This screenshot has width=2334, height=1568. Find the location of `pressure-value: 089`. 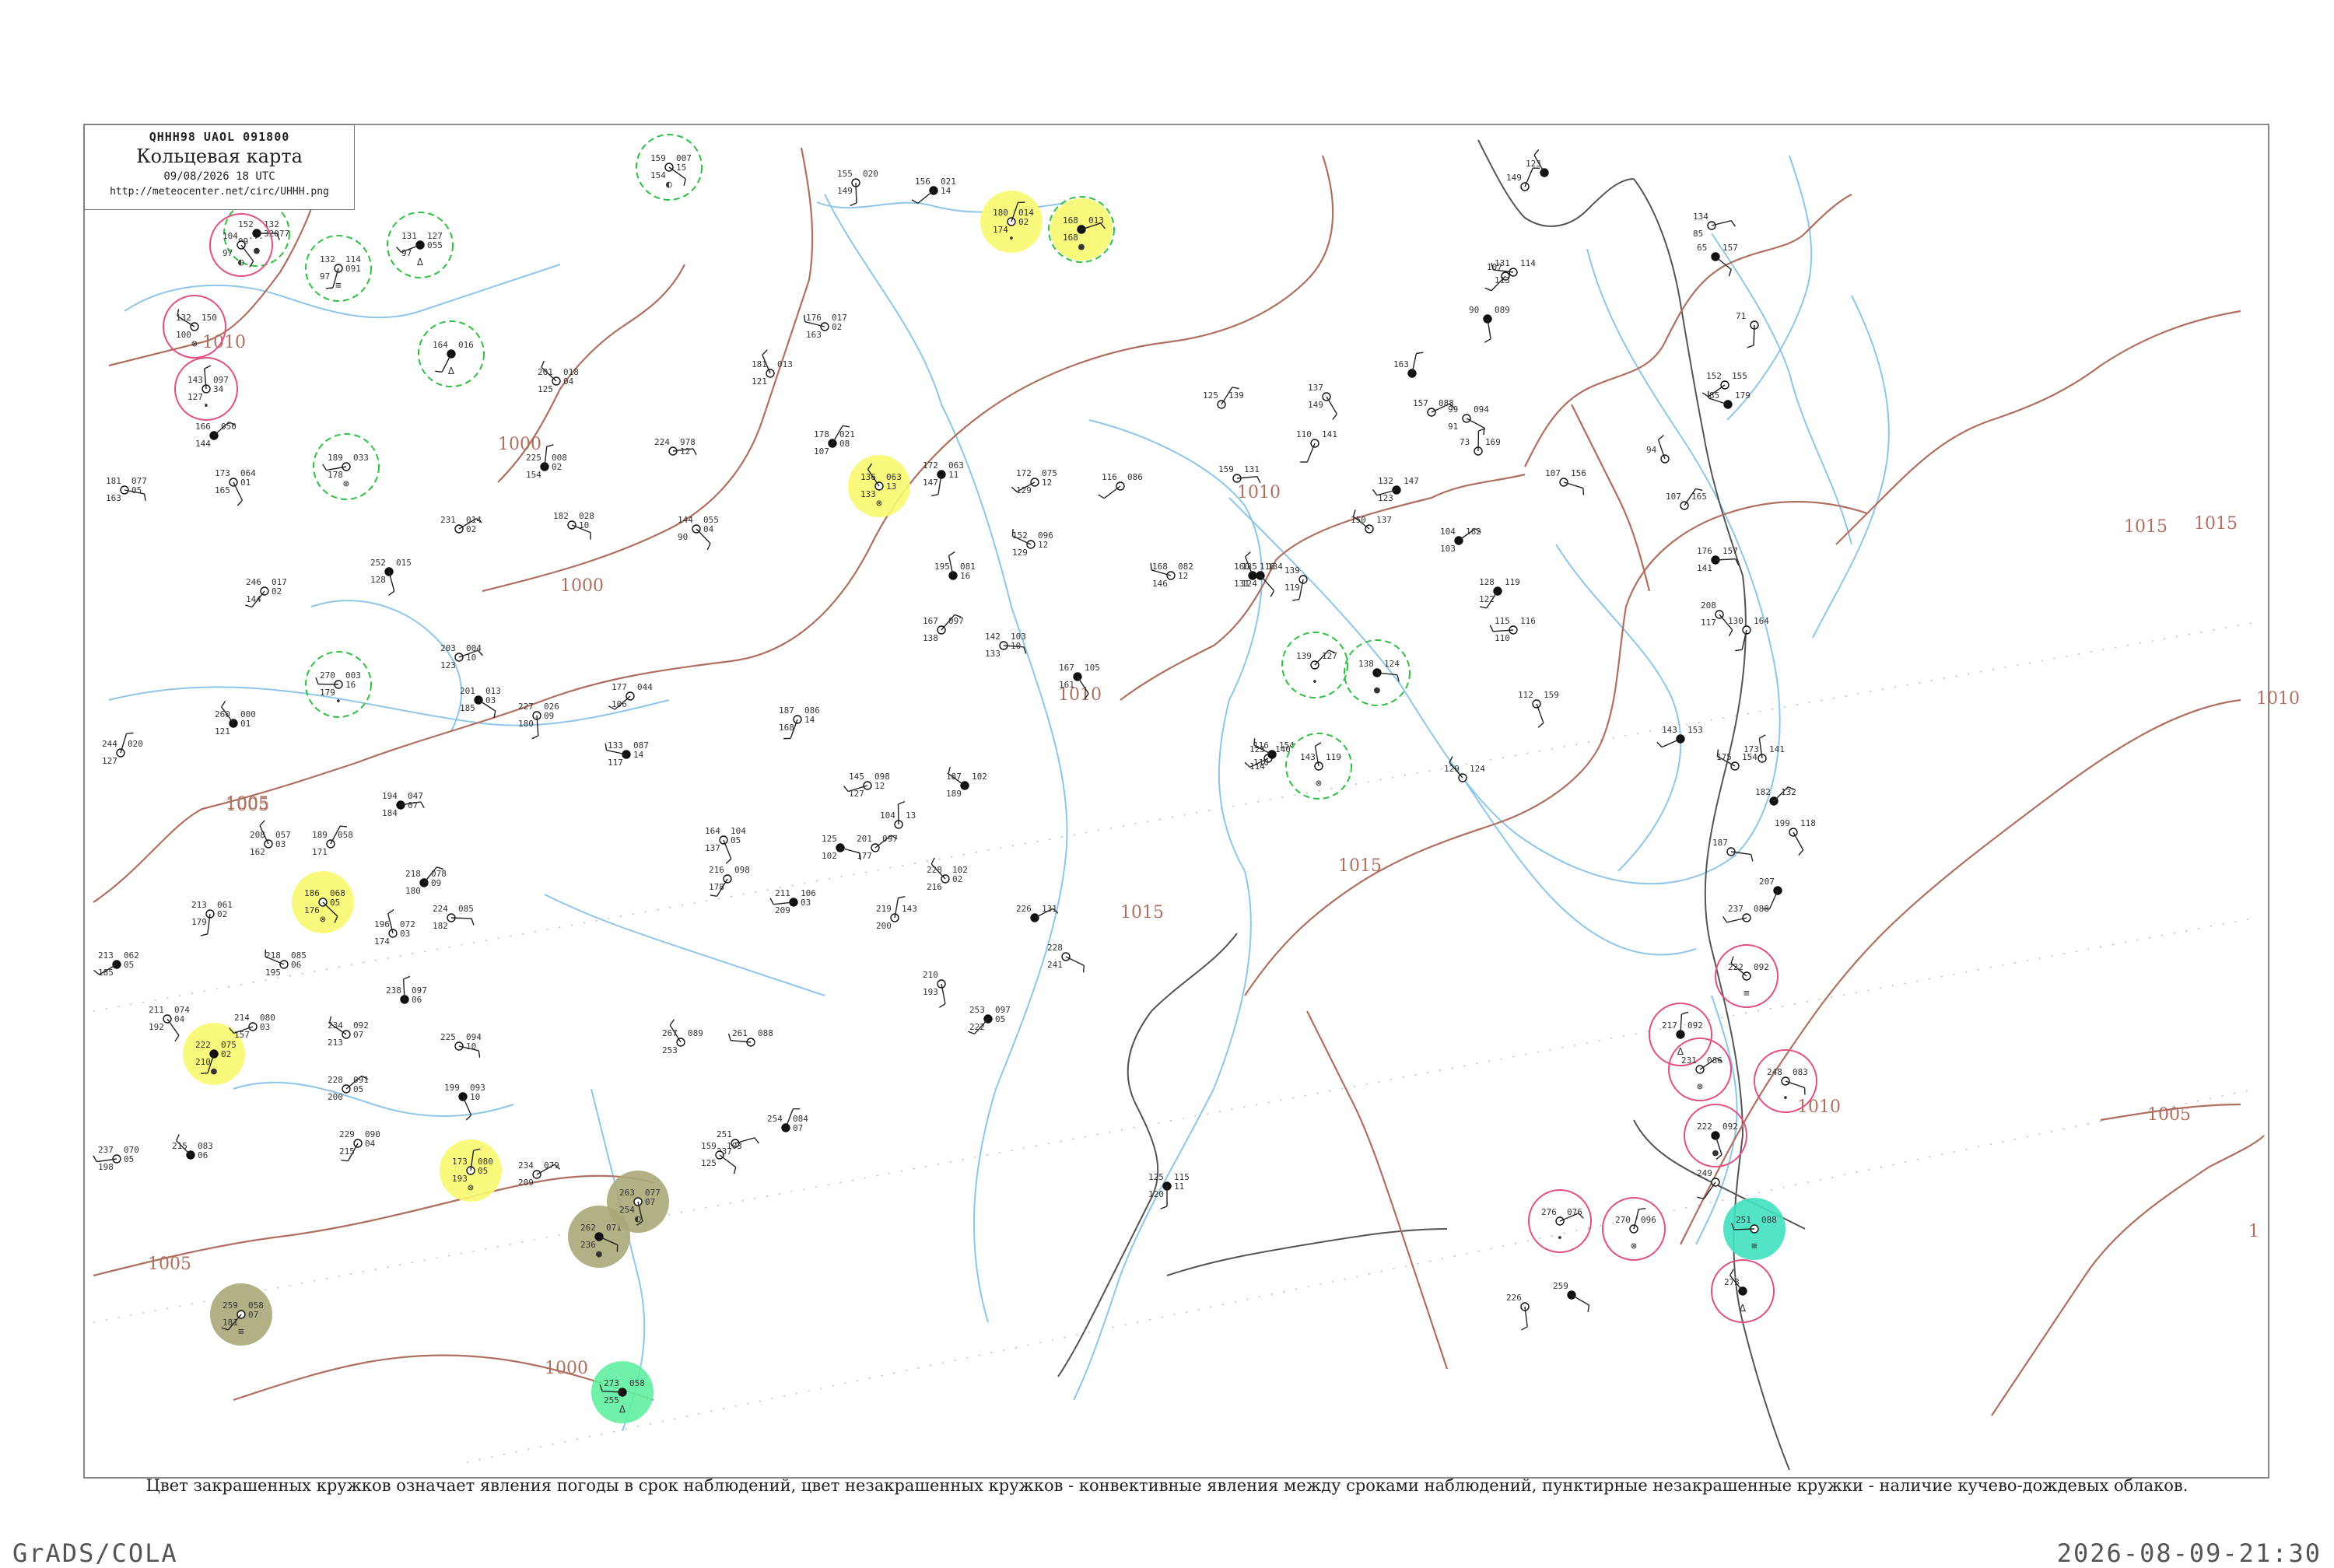

pressure-value: 089 is located at coordinates (1502, 310).